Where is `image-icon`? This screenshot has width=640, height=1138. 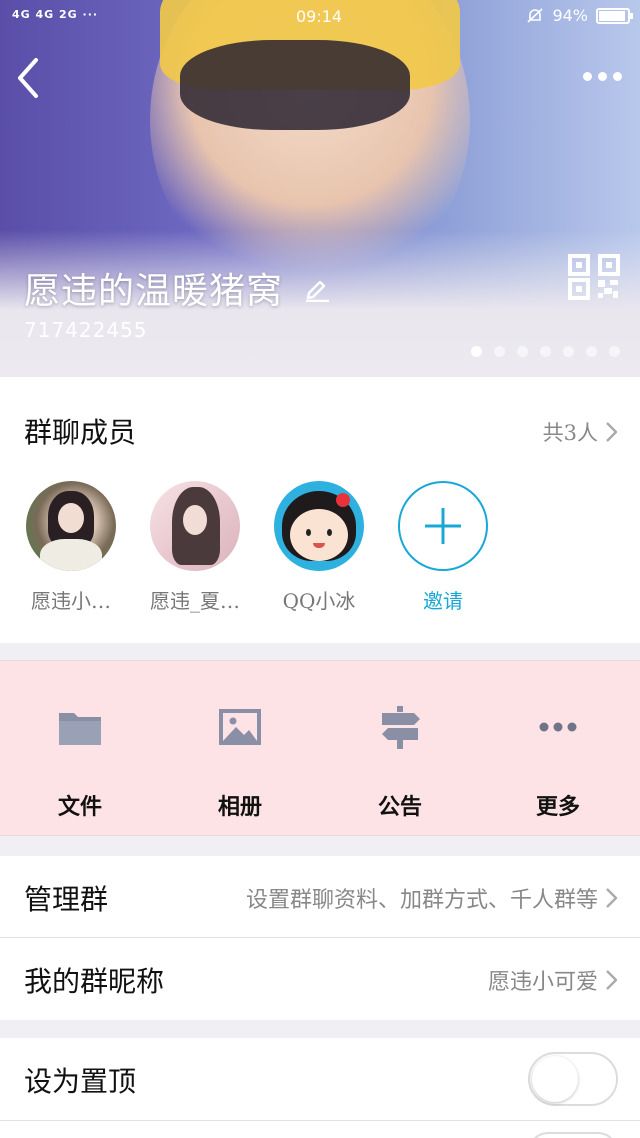 image-icon is located at coordinates (240, 727).